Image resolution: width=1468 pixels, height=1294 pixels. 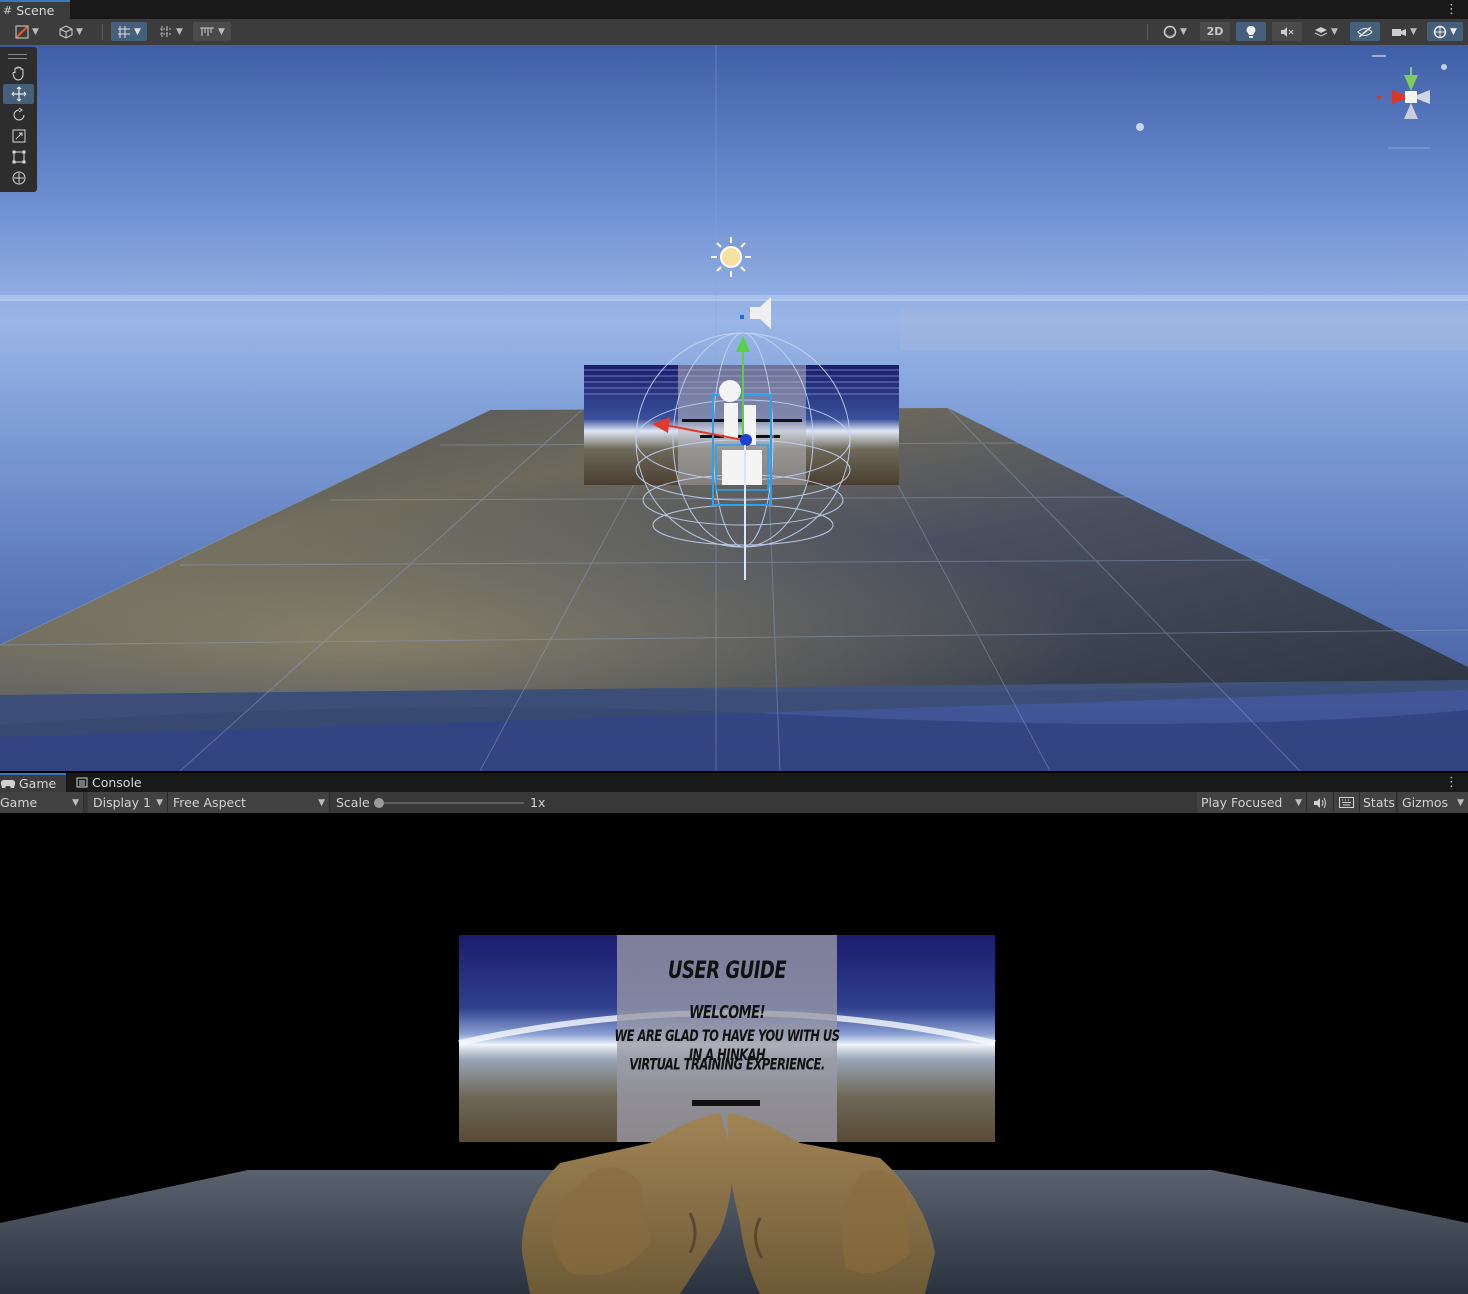 I want to click on rotate-tool-button, so click(x=18, y=115).